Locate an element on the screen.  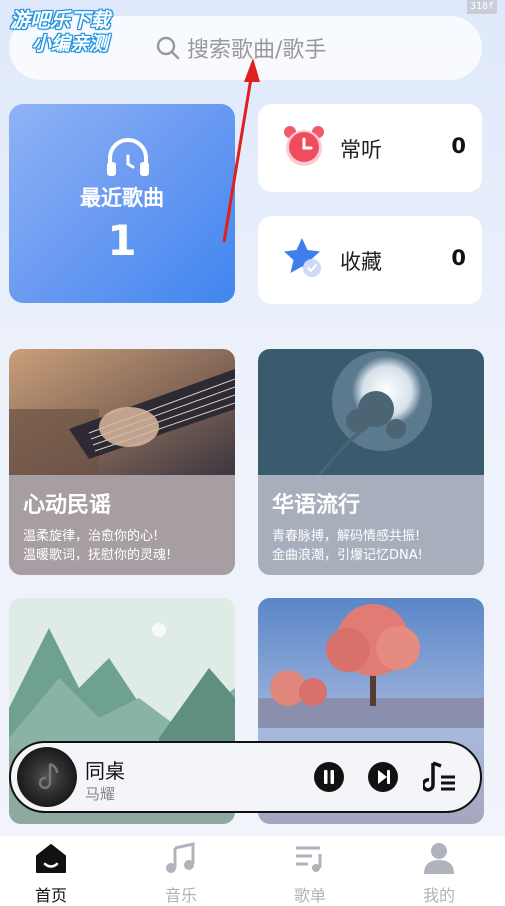
playlist-queue-icon is located at coordinates (440, 777).